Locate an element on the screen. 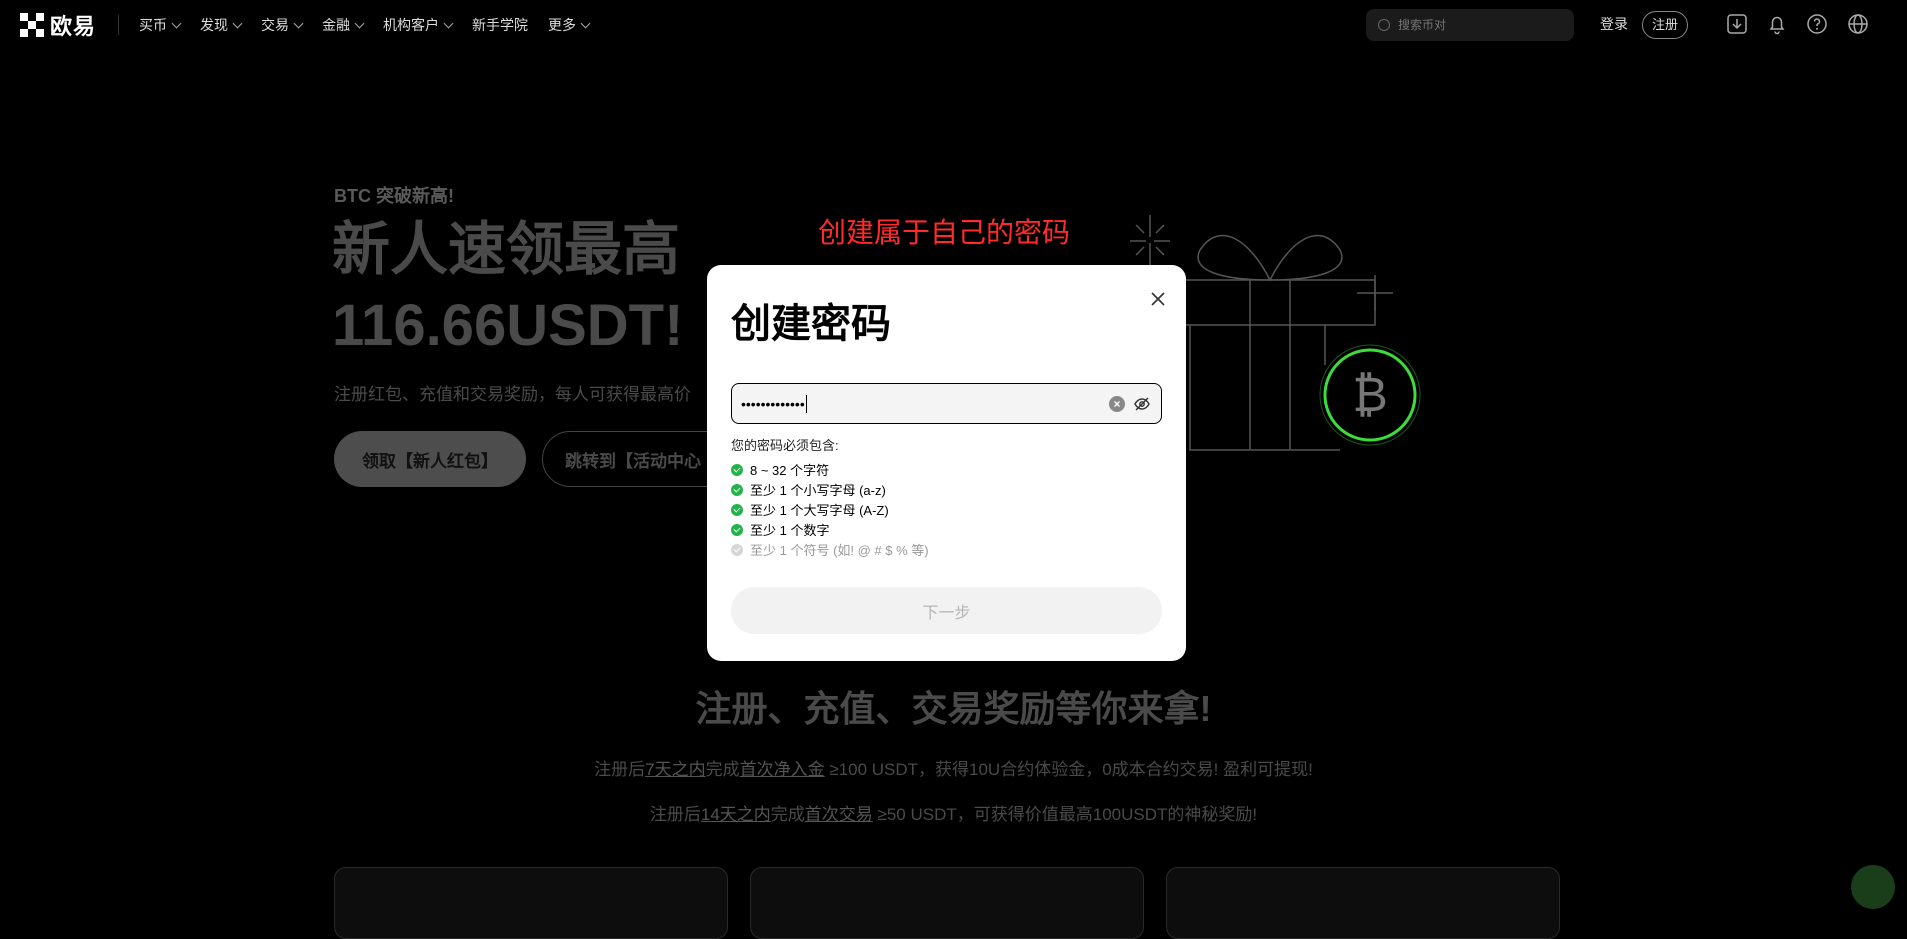 The width and height of the screenshot is (1907, 939). download-icon is located at coordinates (1737, 24).